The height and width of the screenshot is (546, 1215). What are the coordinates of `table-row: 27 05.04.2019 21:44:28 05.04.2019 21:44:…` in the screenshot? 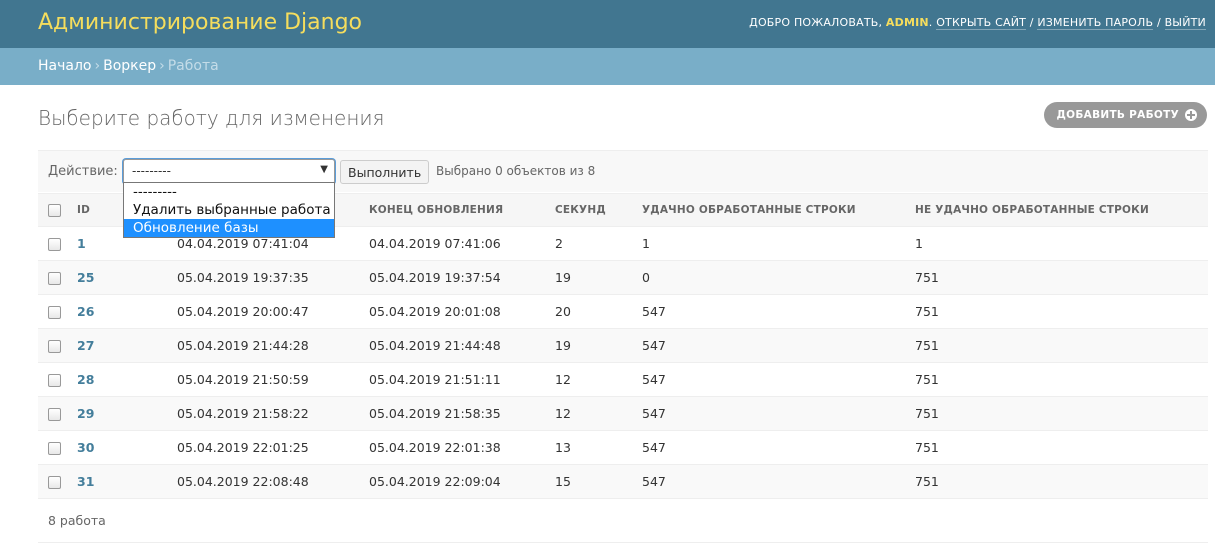 It's located at (623, 345).